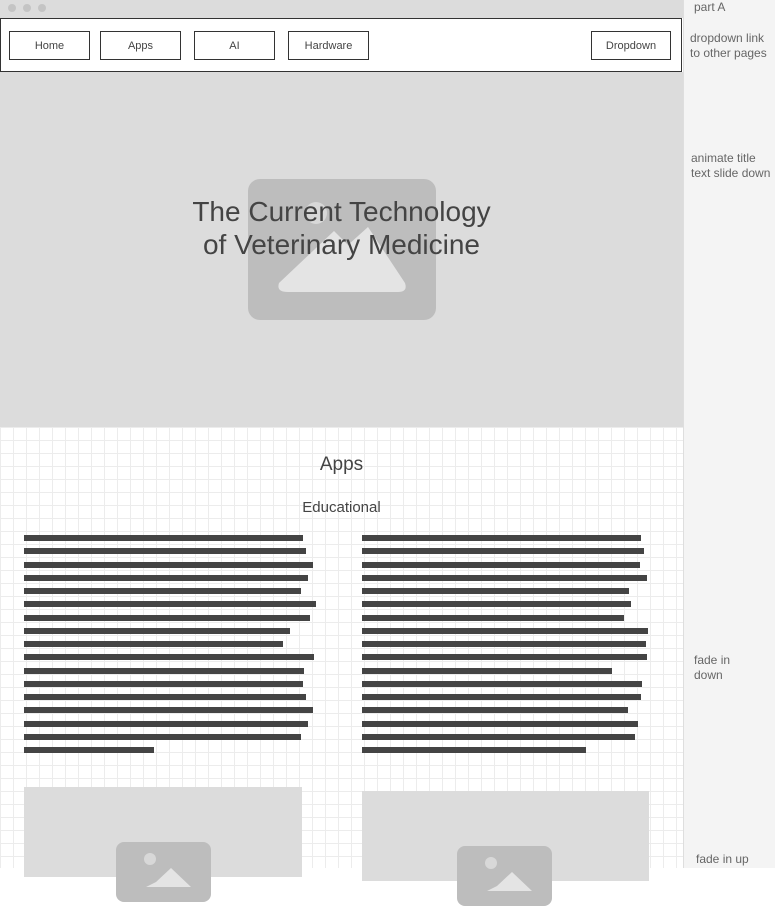  I want to click on section-subtitle: Educational, so click(341, 507).